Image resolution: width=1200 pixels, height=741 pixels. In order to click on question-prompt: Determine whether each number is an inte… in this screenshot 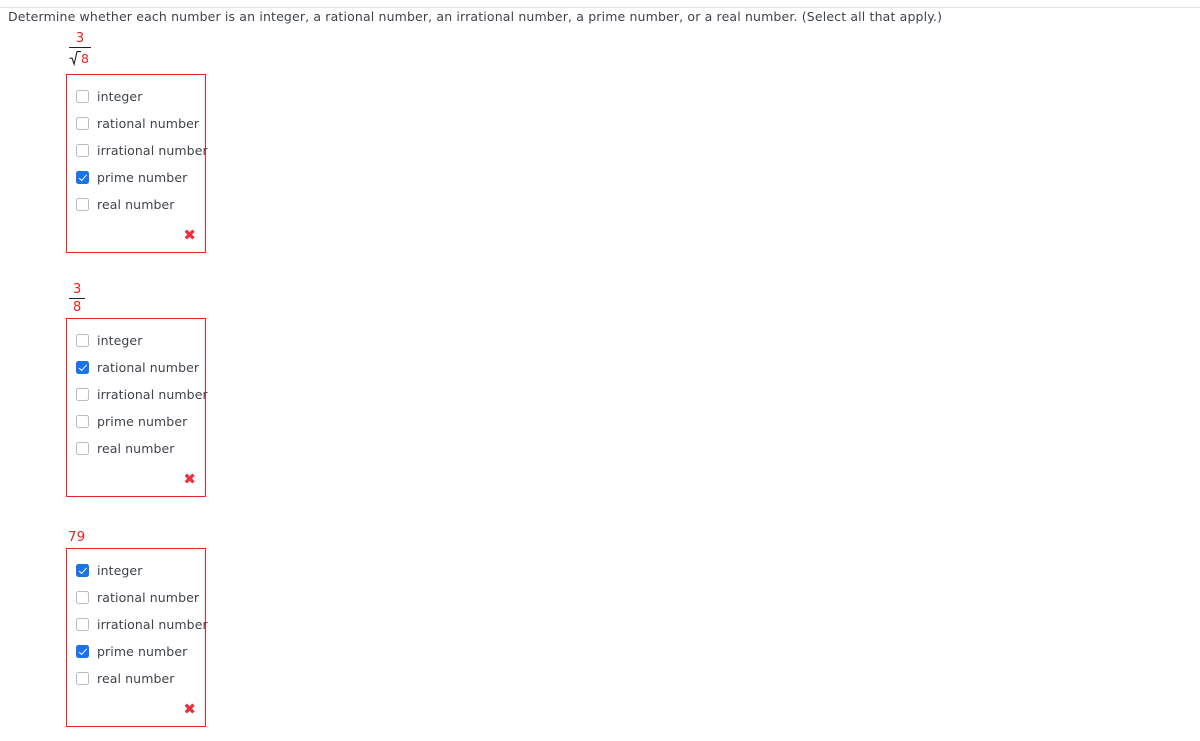, I will do `click(475, 16)`.